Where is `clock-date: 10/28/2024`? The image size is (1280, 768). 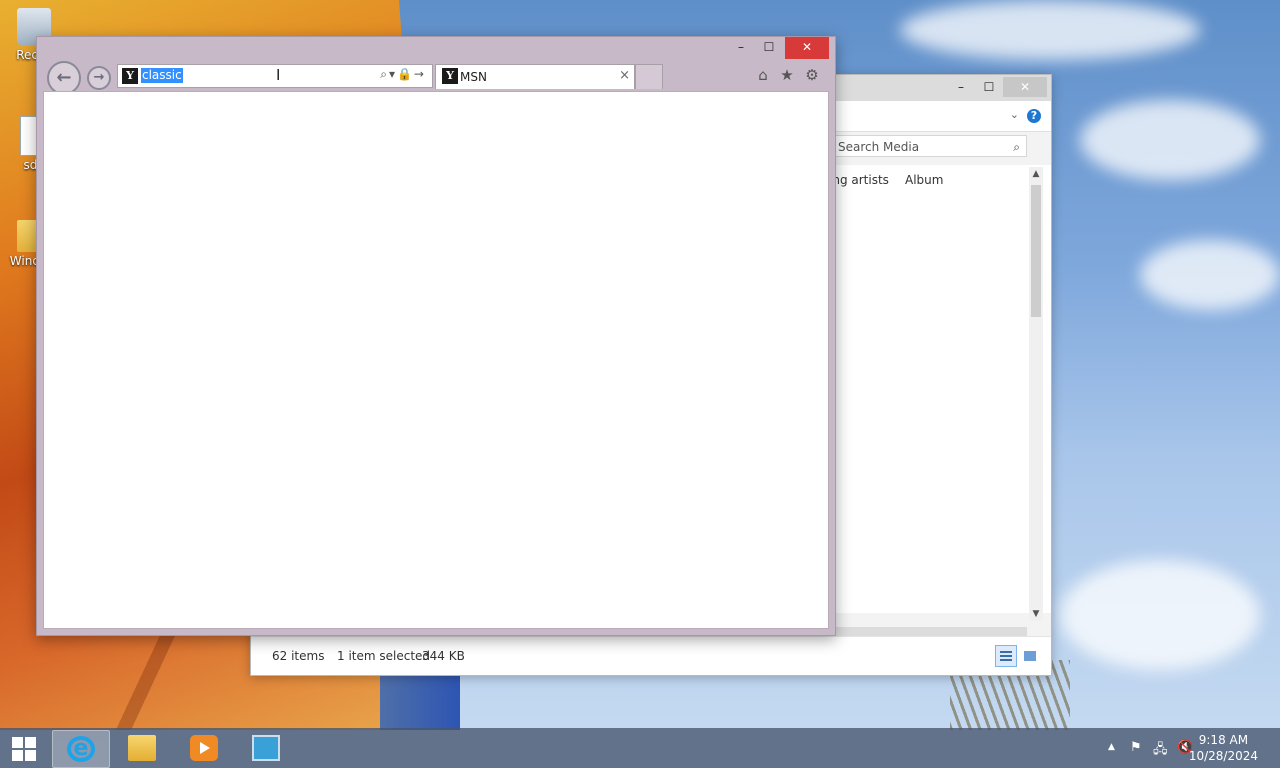 clock-date: 10/28/2024 is located at coordinates (1223, 756).